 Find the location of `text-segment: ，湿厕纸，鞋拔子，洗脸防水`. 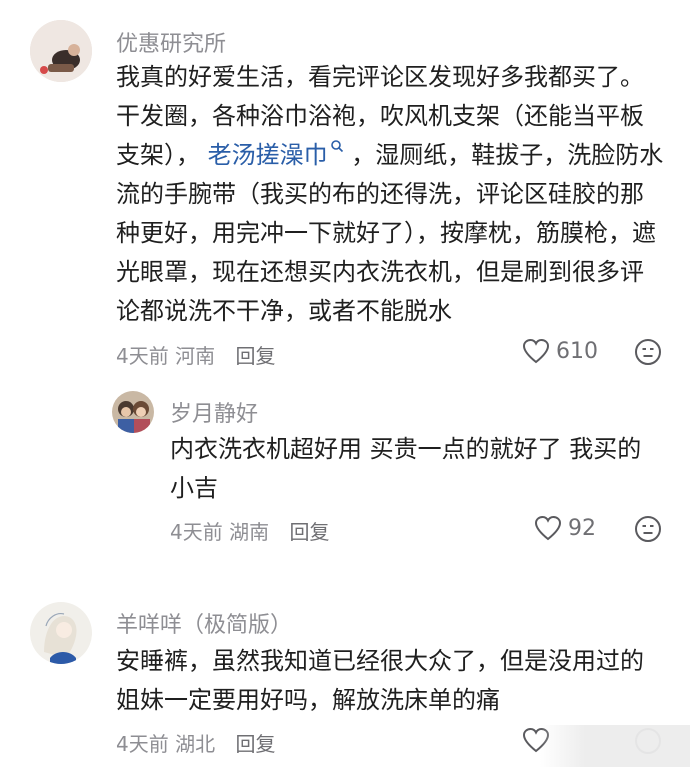

text-segment: ，湿厕纸，鞋拔子，洗脸防水 is located at coordinates (507, 155).